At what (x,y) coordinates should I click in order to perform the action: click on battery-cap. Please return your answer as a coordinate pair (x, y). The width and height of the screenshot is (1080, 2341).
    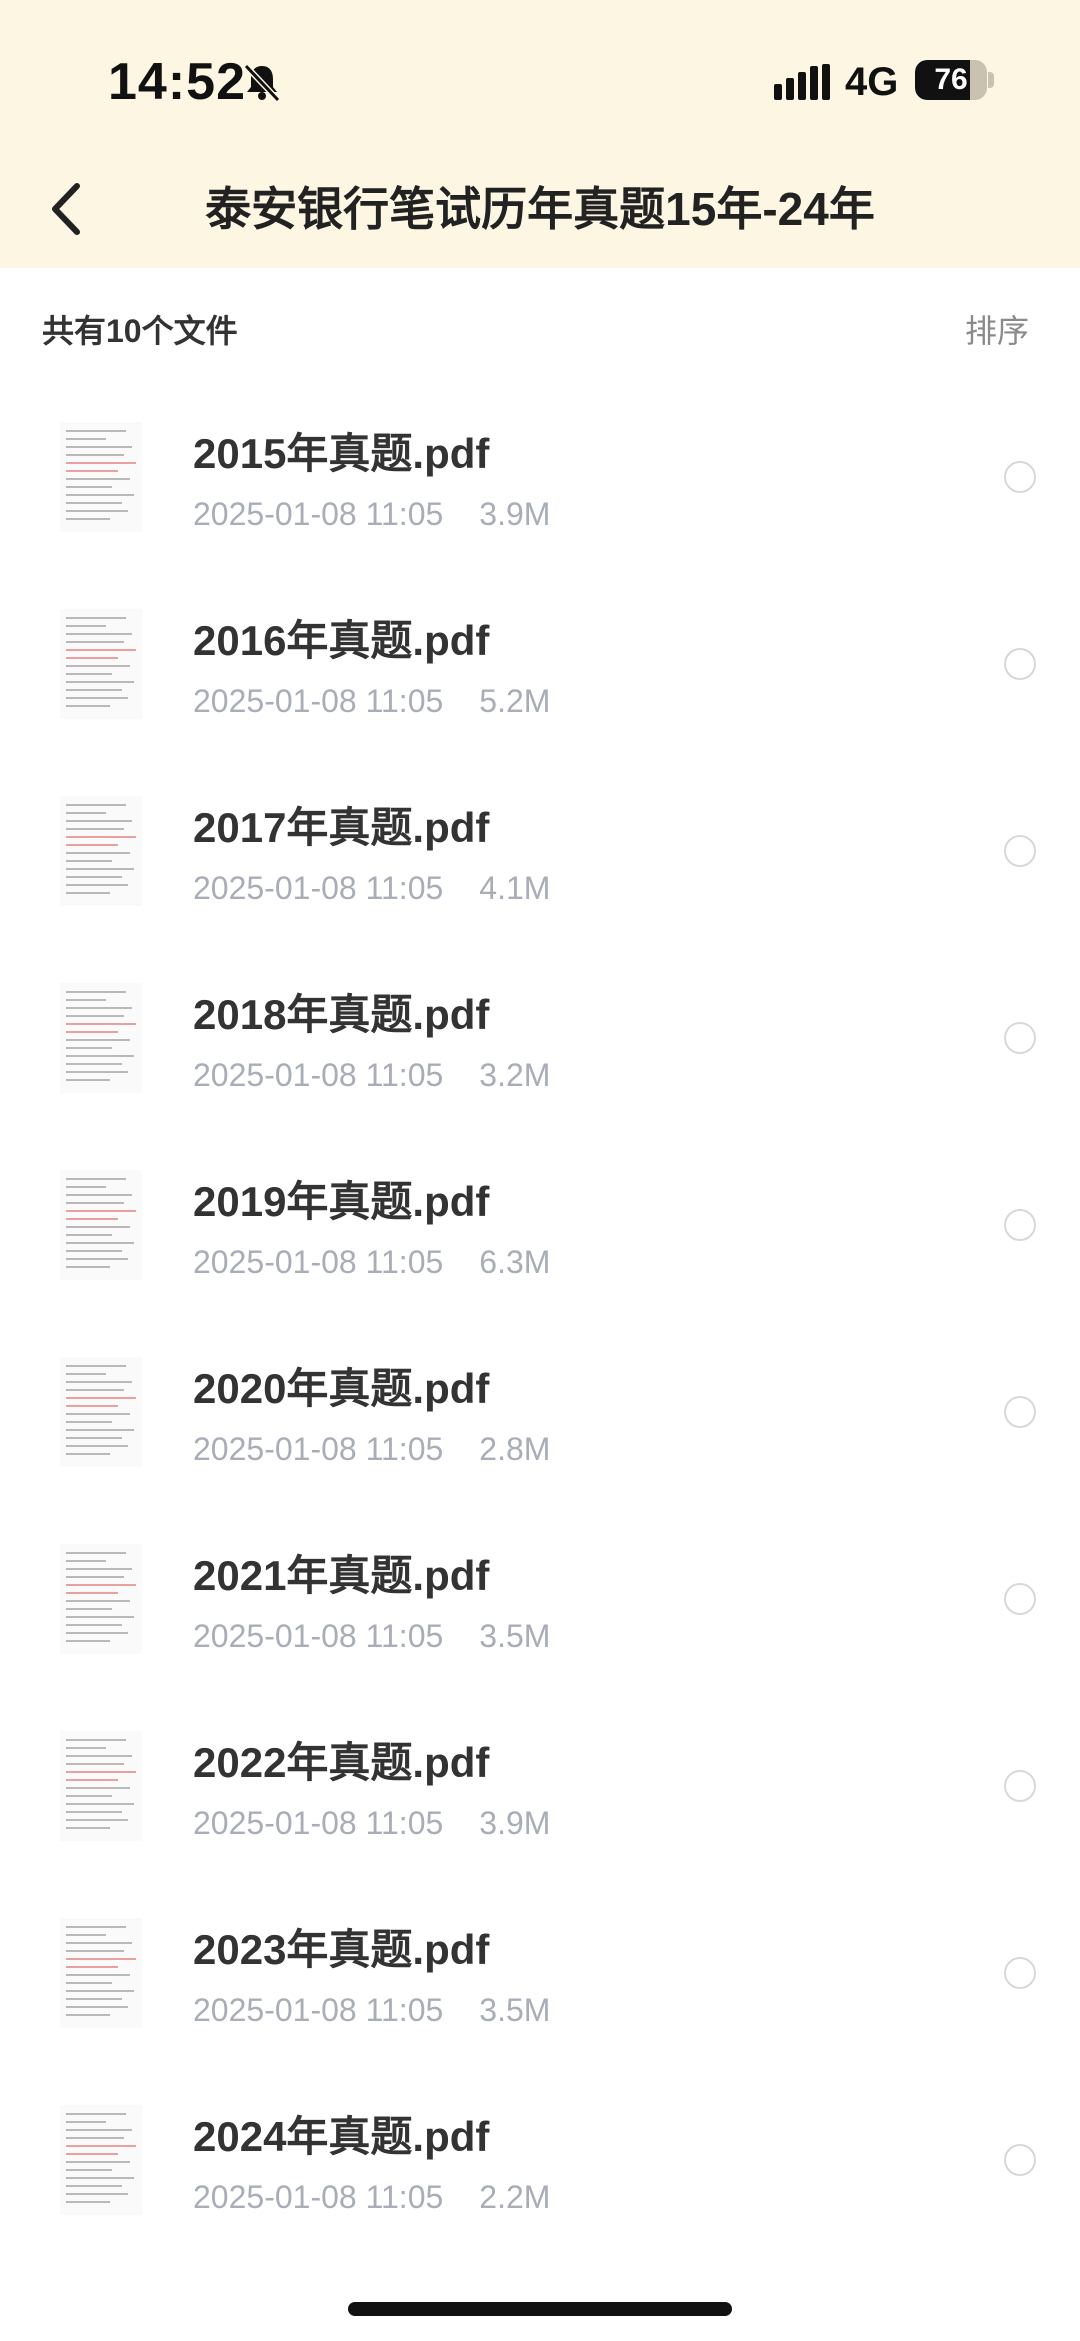
    Looking at the image, I should click on (991, 80).